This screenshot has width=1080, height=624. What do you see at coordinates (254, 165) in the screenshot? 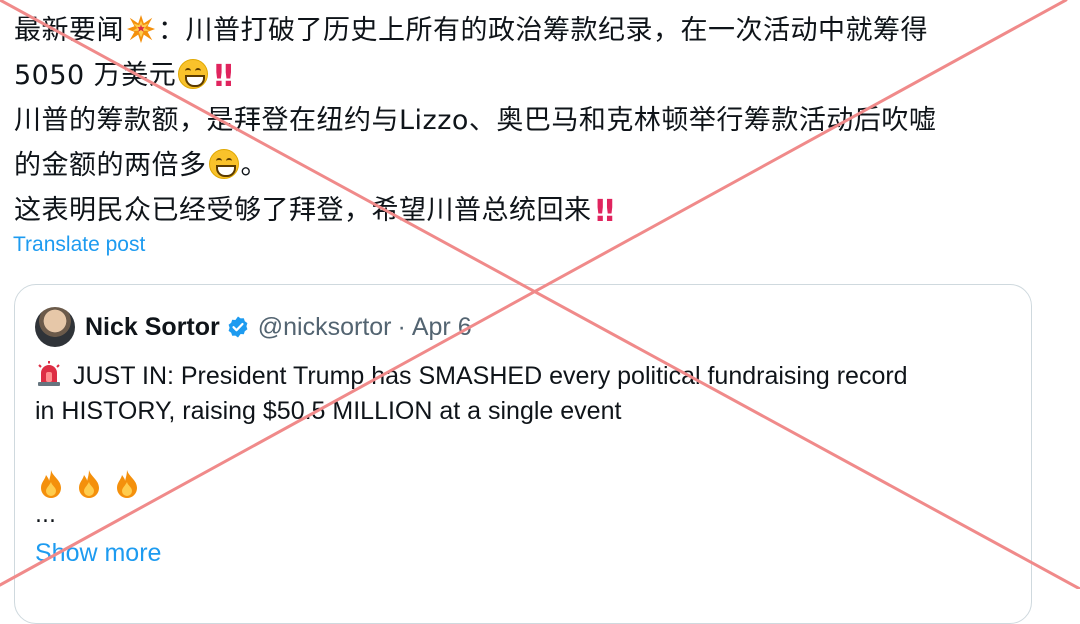
I see `post-text-period: 。` at bounding box center [254, 165].